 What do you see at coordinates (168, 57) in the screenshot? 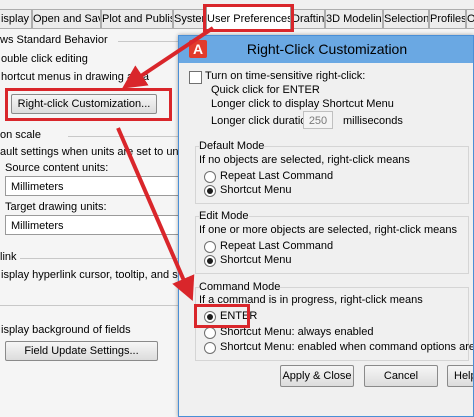
I see `arrow-to-right-click-button` at bounding box center [168, 57].